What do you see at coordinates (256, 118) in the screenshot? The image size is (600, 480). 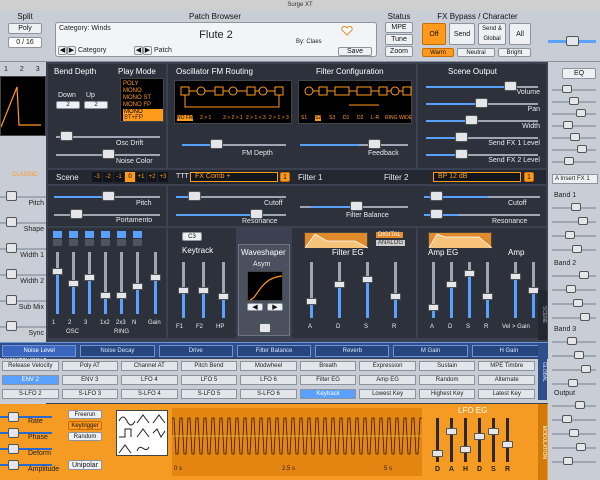 I see `fm-mode-3: 2 > 1 < 3` at bounding box center [256, 118].